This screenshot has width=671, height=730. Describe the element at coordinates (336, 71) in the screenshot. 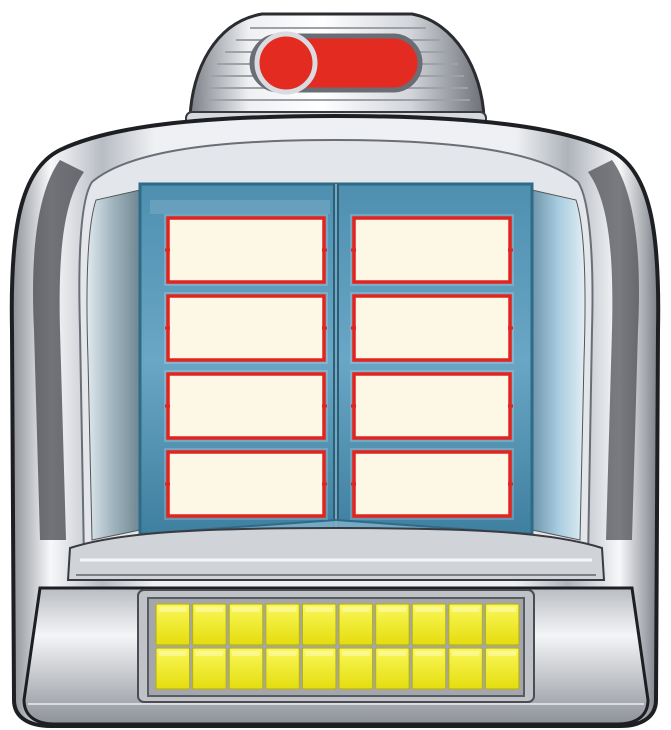

I see `top-dome` at that location.